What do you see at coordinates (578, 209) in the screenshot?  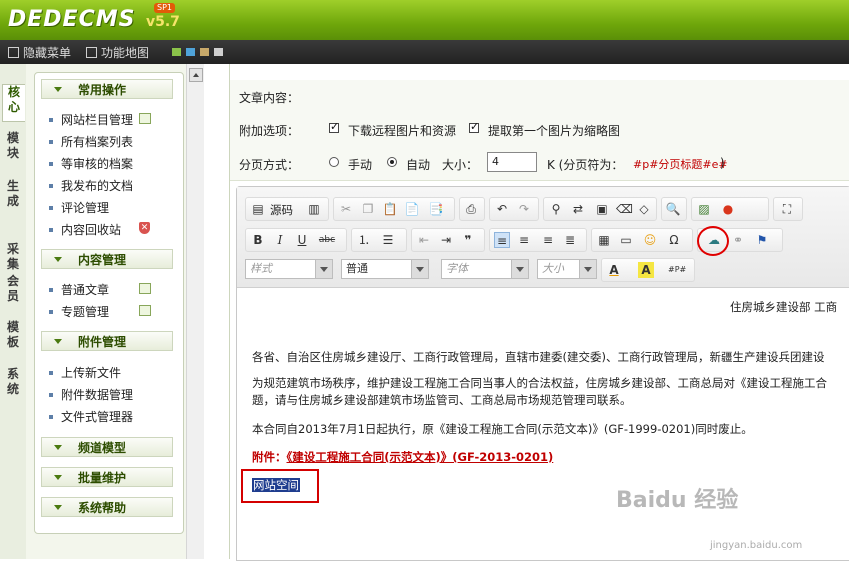 I see `replace-icon: ⇄` at bounding box center [578, 209].